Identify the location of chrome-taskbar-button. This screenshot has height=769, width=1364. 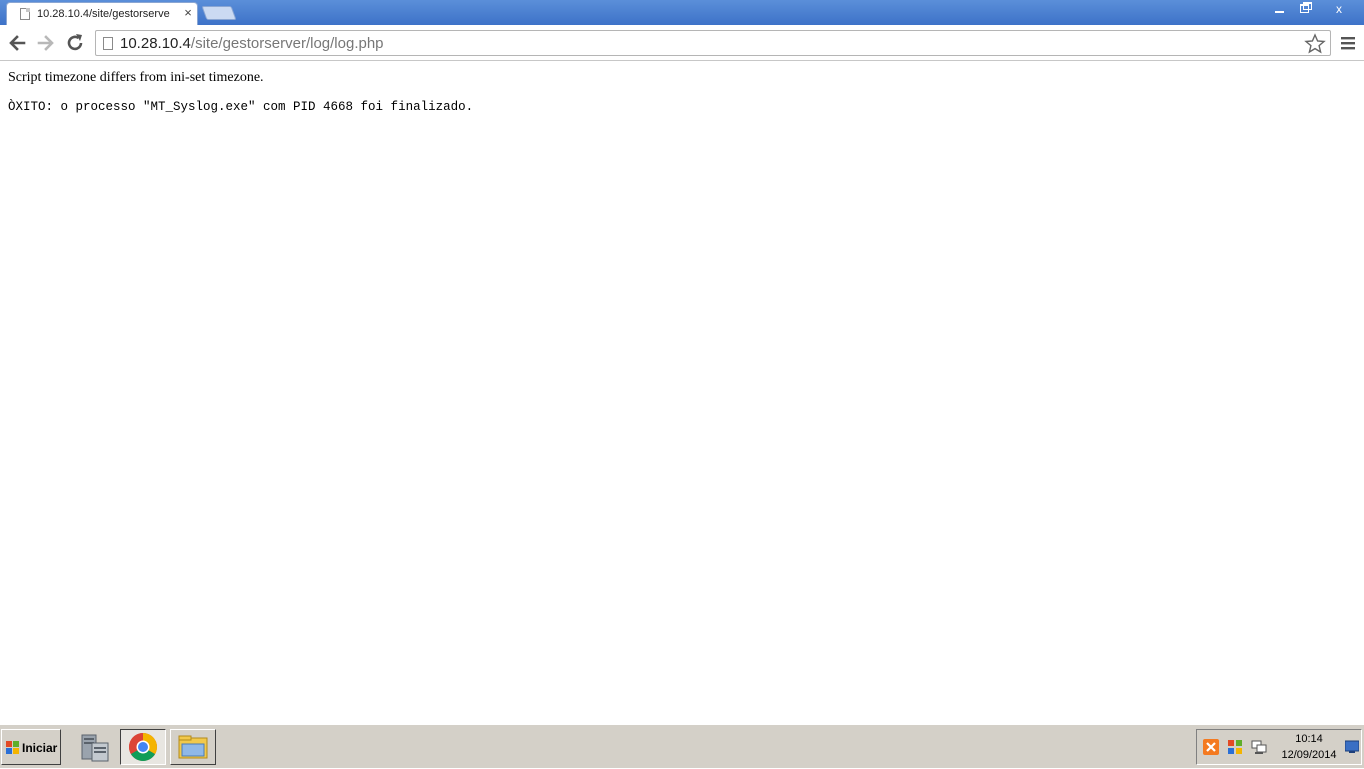
(143, 747).